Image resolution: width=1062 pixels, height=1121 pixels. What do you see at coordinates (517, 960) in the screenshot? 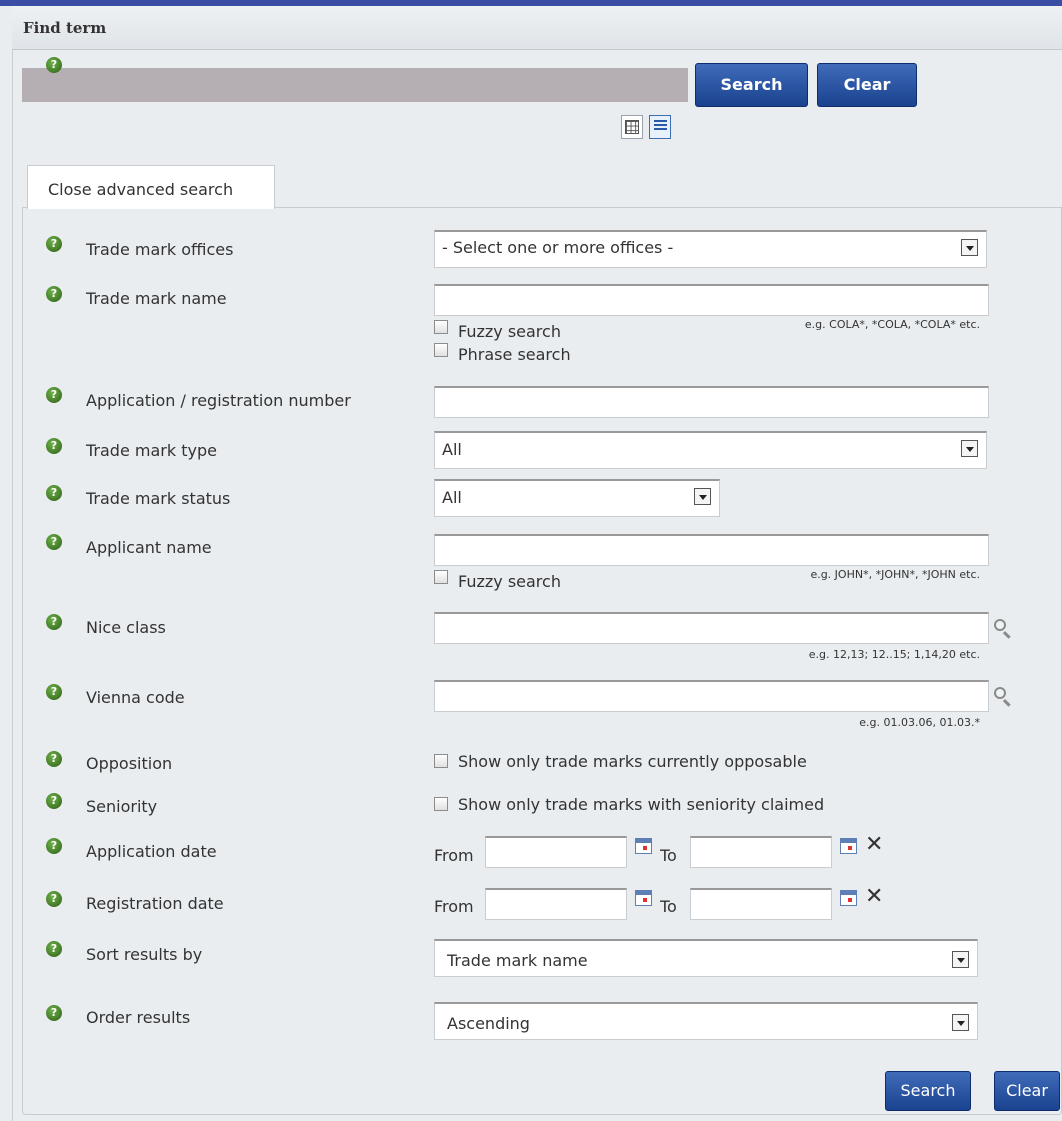
I see `sort-results-value: Trade mark name` at bounding box center [517, 960].